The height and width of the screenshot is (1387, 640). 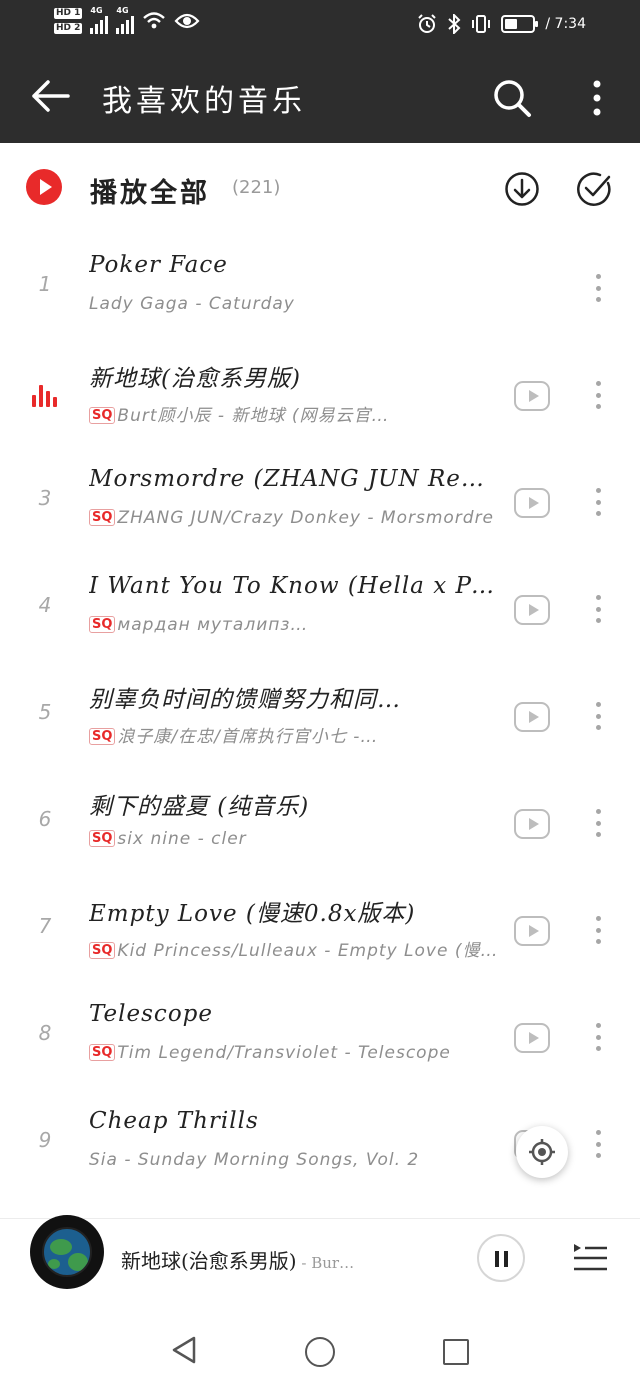 I want to click on search-icon, so click(x=512, y=98).